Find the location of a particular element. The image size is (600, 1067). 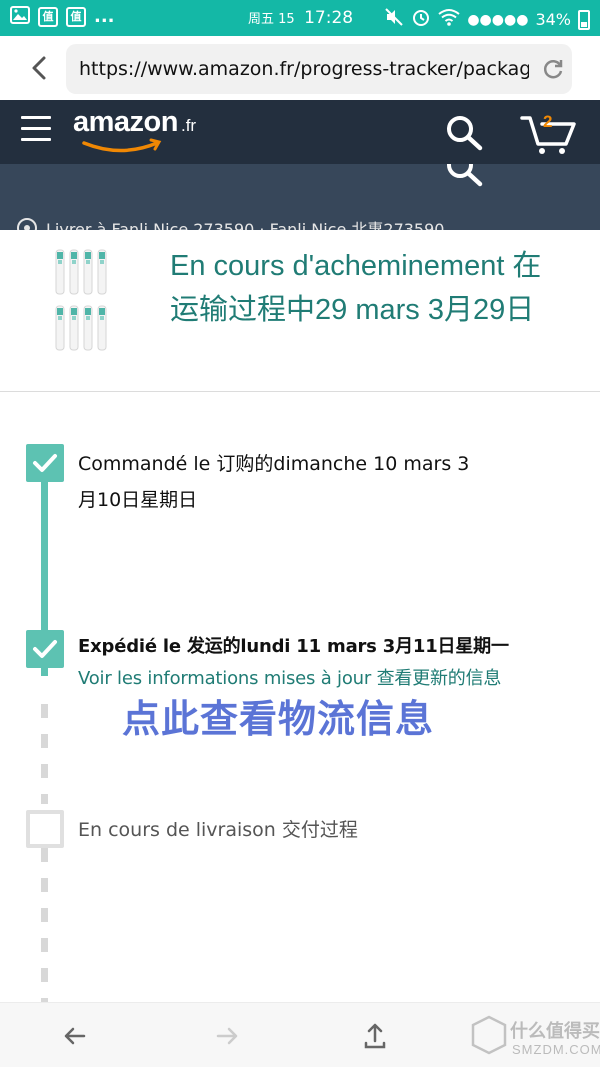

chevron-left-icon is located at coordinates (39, 68).